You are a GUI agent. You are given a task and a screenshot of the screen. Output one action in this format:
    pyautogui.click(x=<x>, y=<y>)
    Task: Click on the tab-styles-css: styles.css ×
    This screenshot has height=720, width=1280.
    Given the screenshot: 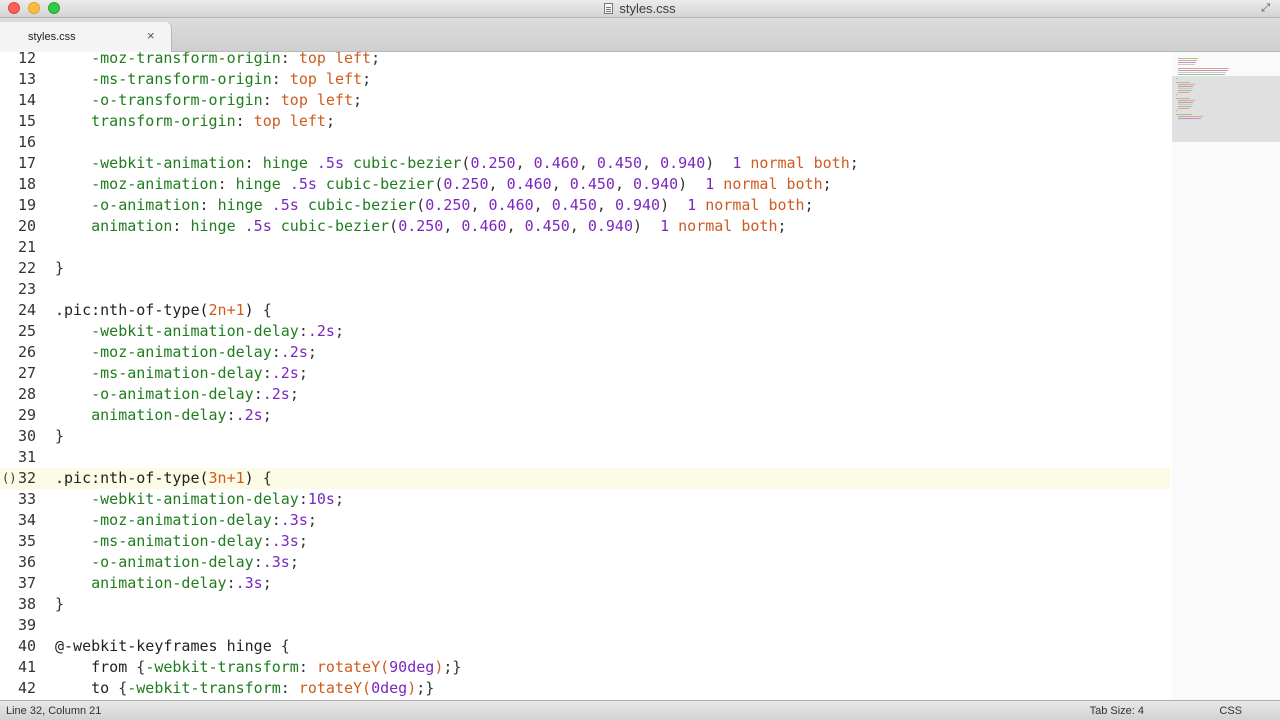 What is the action you would take?
    pyautogui.click(x=86, y=37)
    